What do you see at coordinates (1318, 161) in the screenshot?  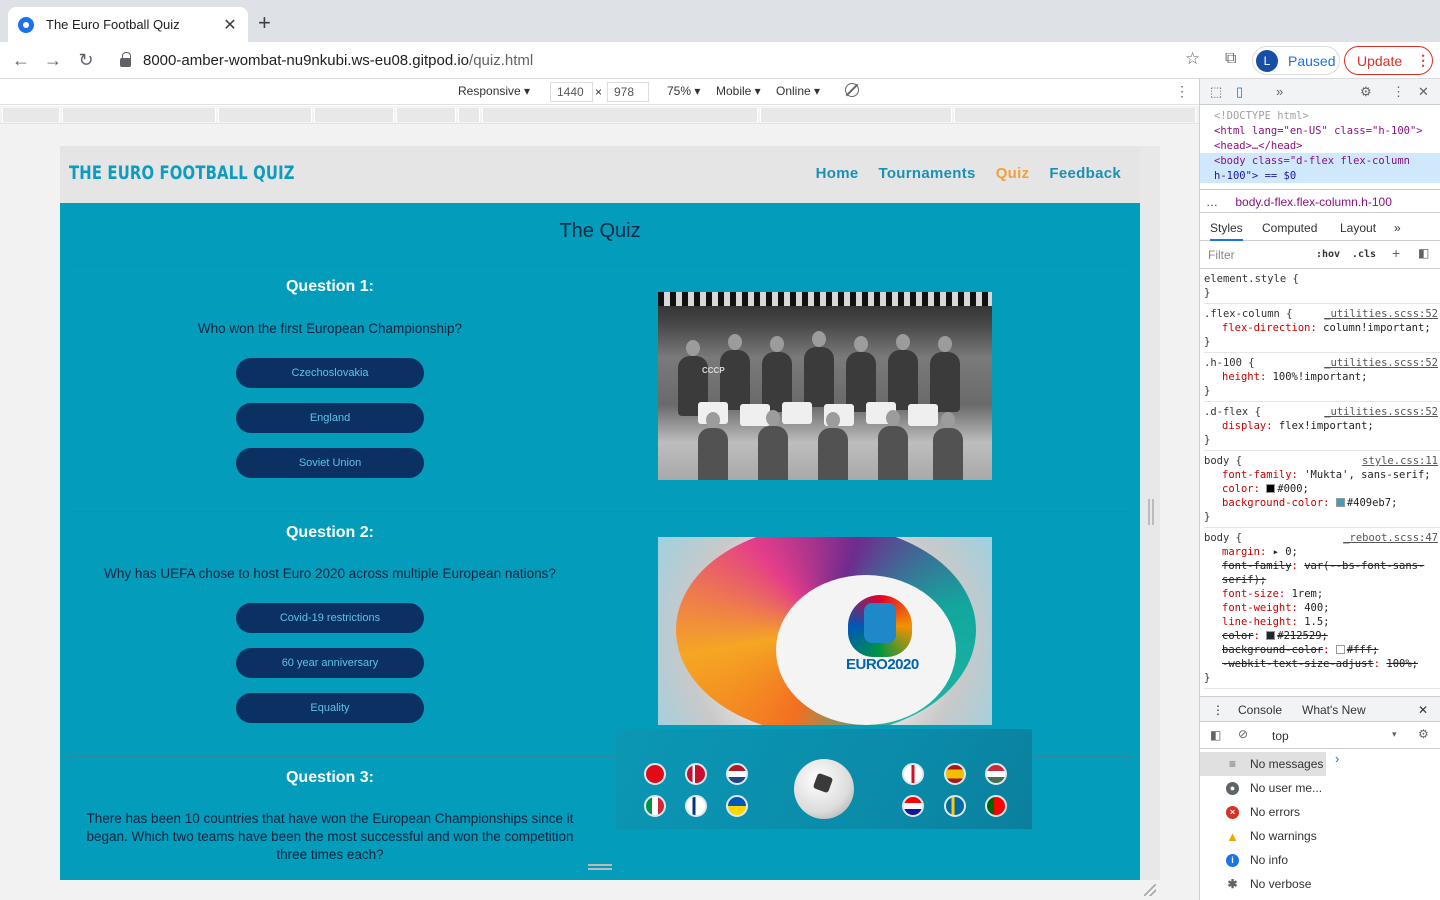 I see `dom-body-node: <body class="d-flex flex-column` at bounding box center [1318, 161].